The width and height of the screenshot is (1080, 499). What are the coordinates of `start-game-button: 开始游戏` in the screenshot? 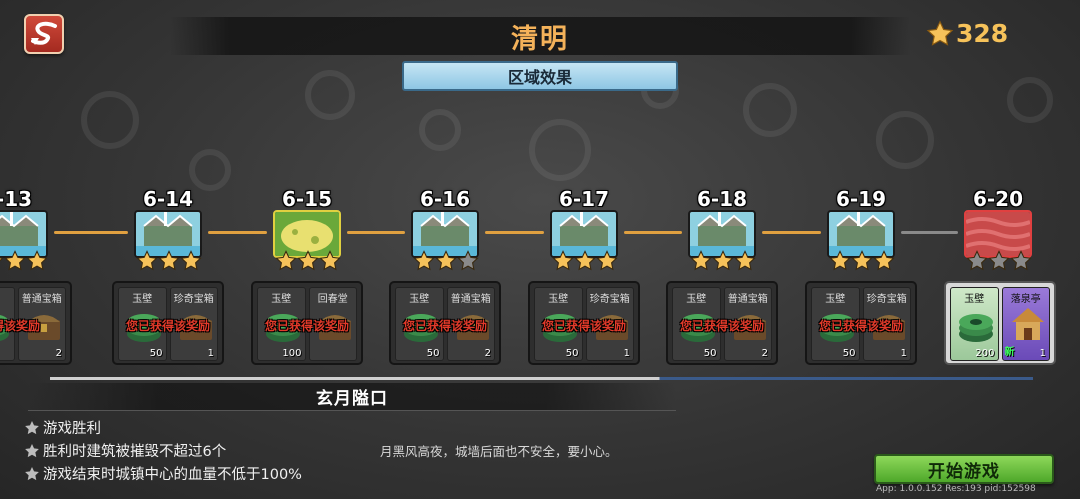 It's located at (964, 469).